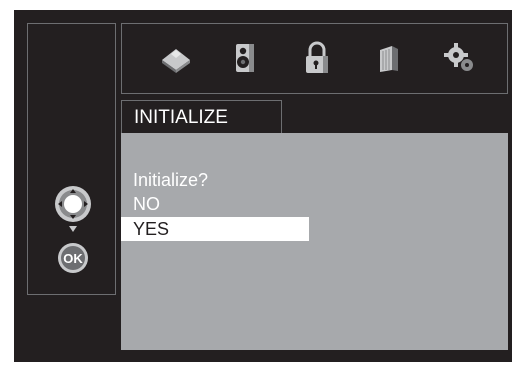 The width and height of the screenshot is (525, 367). I want to click on ok-button-icon: OK, so click(73, 258).